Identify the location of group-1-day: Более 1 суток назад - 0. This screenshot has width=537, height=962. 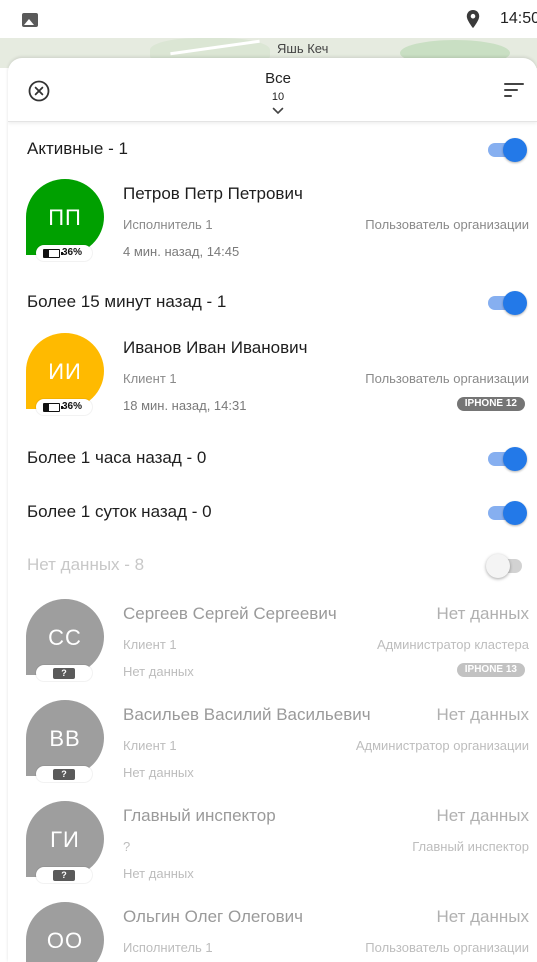
(272, 512).